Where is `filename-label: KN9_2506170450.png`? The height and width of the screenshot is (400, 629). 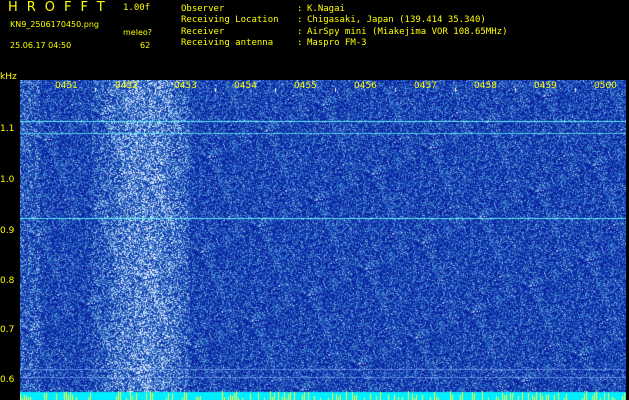
filename-label: KN9_2506170450.png is located at coordinates (54, 24).